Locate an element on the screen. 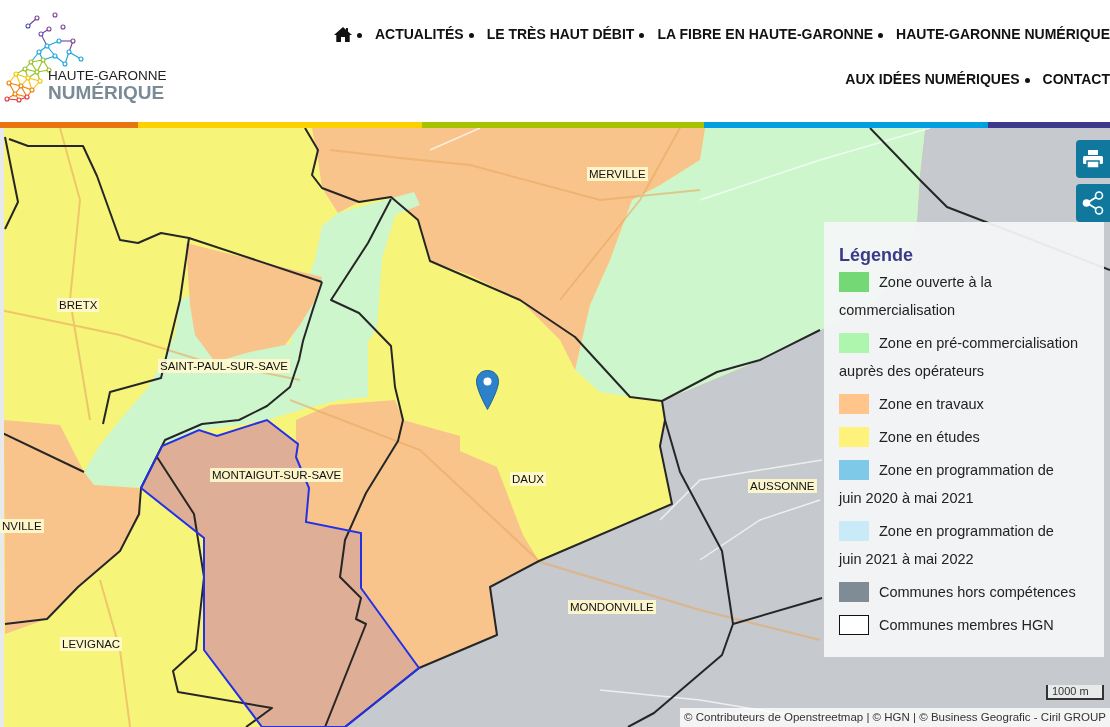  place-label: MERVILLE is located at coordinates (617, 174).